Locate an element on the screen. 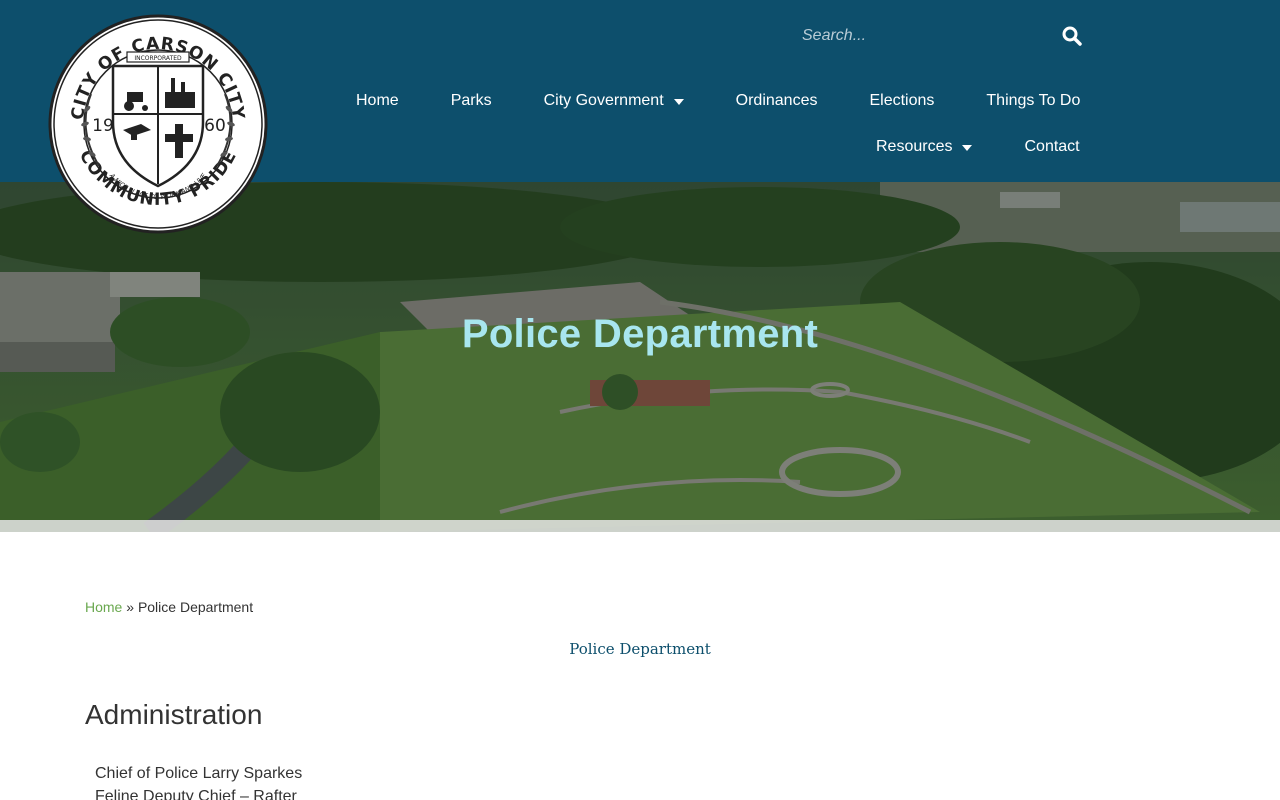 The height and width of the screenshot is (800, 1280). nav-things-to-do: Things To Do is located at coordinates (1033, 101).